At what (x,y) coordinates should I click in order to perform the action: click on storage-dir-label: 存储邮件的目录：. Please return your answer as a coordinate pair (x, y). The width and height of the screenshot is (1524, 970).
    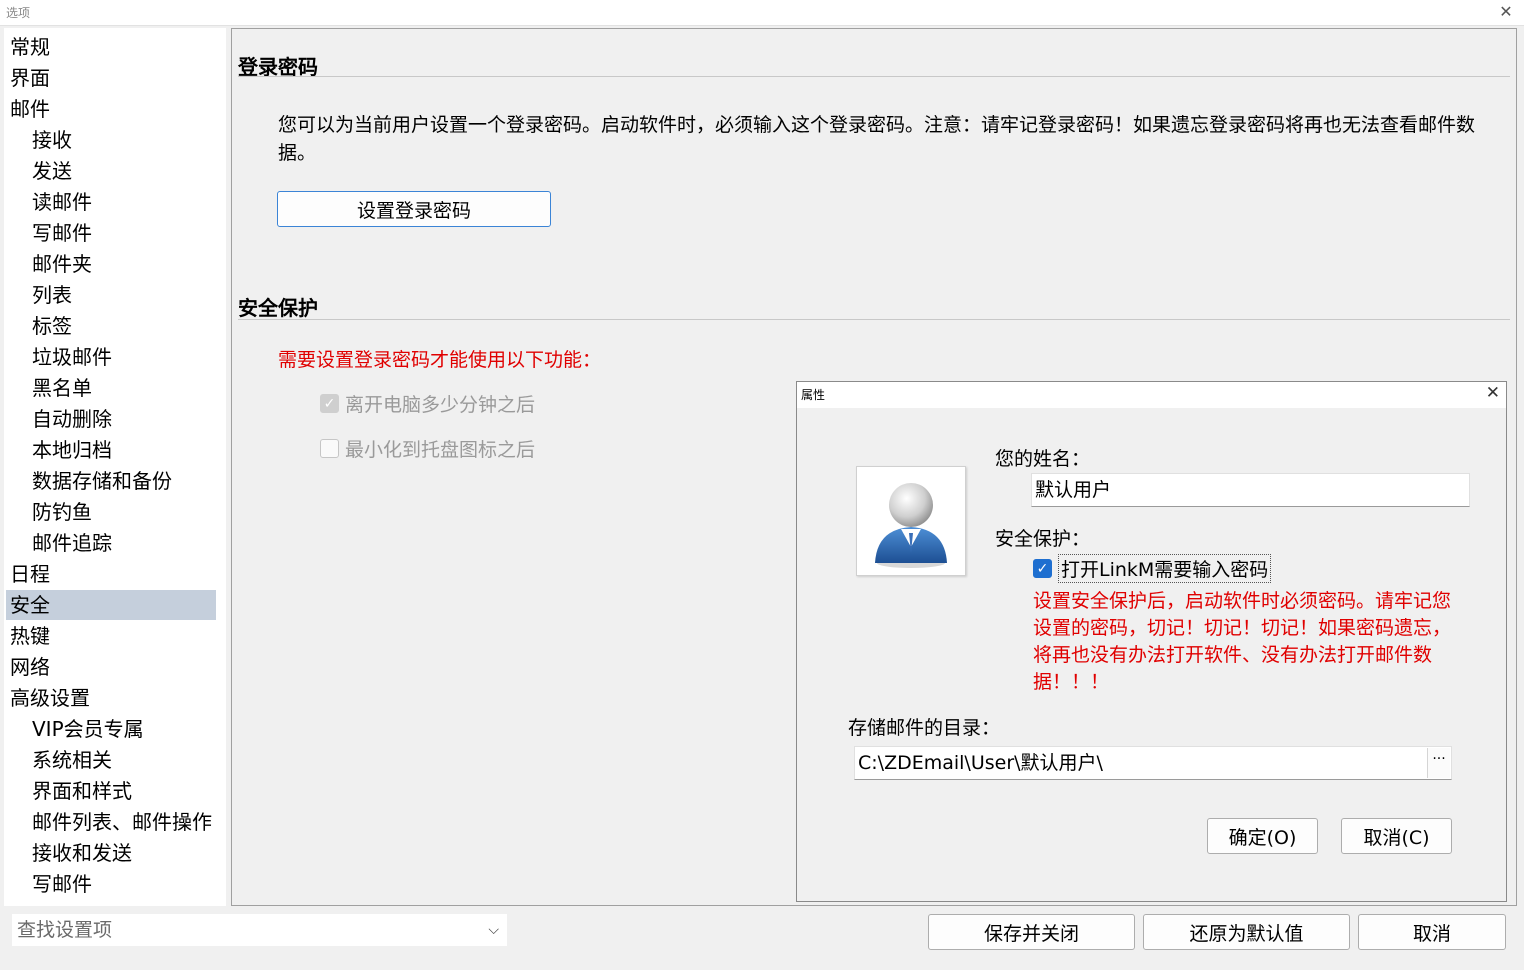
    Looking at the image, I should click on (924, 728).